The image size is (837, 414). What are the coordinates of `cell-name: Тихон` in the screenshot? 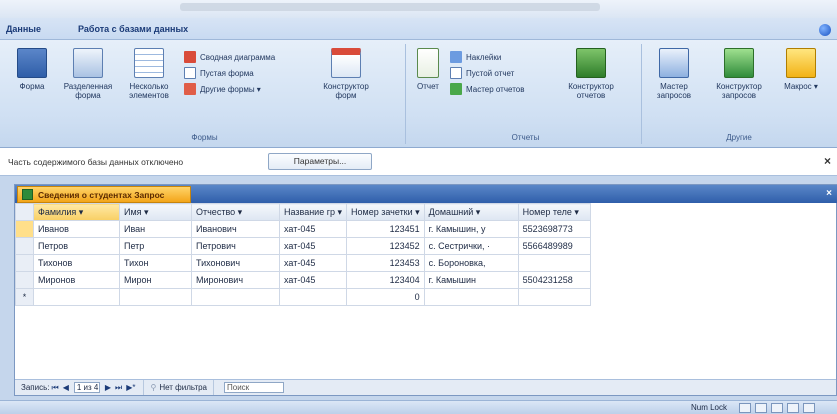 It's located at (155, 263).